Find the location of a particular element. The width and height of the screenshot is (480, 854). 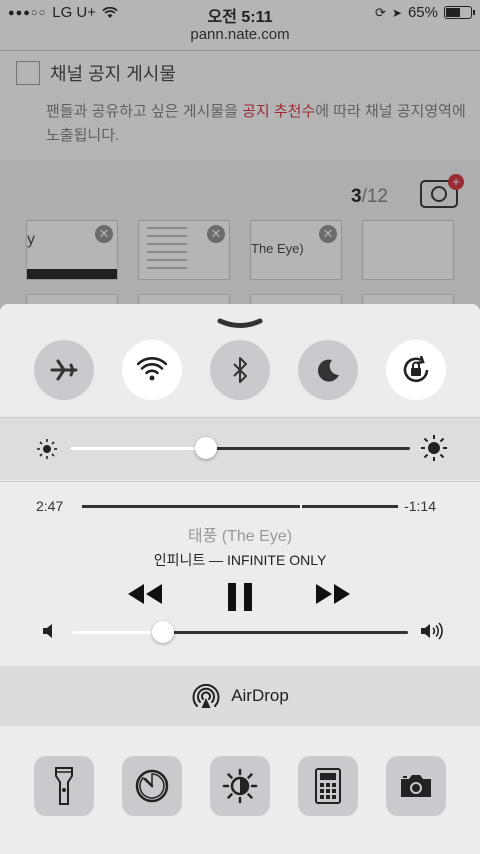

wifi-toggle is located at coordinates (152, 370).